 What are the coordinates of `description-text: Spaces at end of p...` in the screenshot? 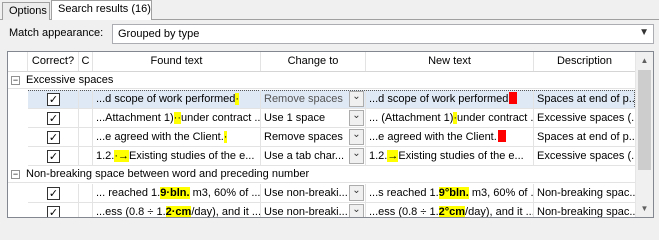 It's located at (586, 99).